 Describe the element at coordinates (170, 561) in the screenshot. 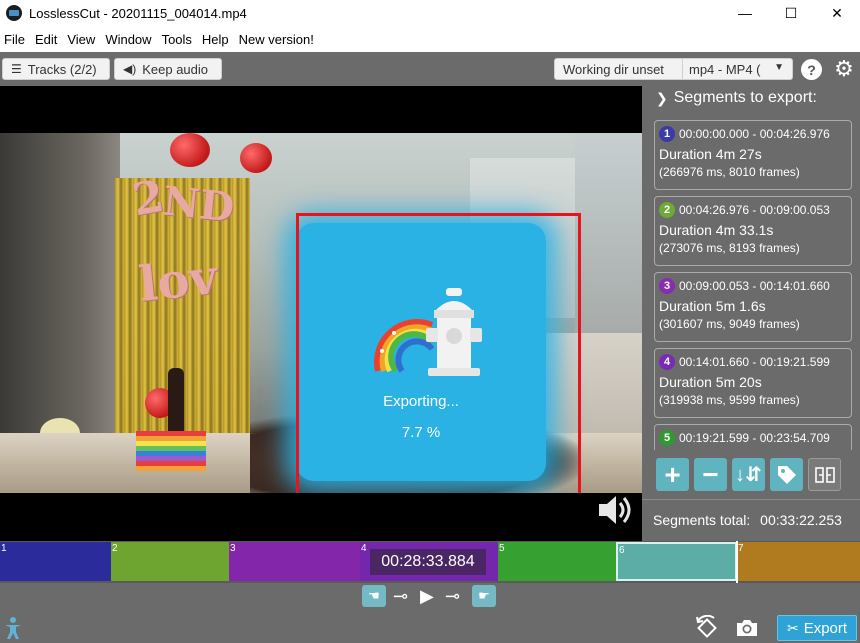

I see `timeline-segment: 2` at that location.